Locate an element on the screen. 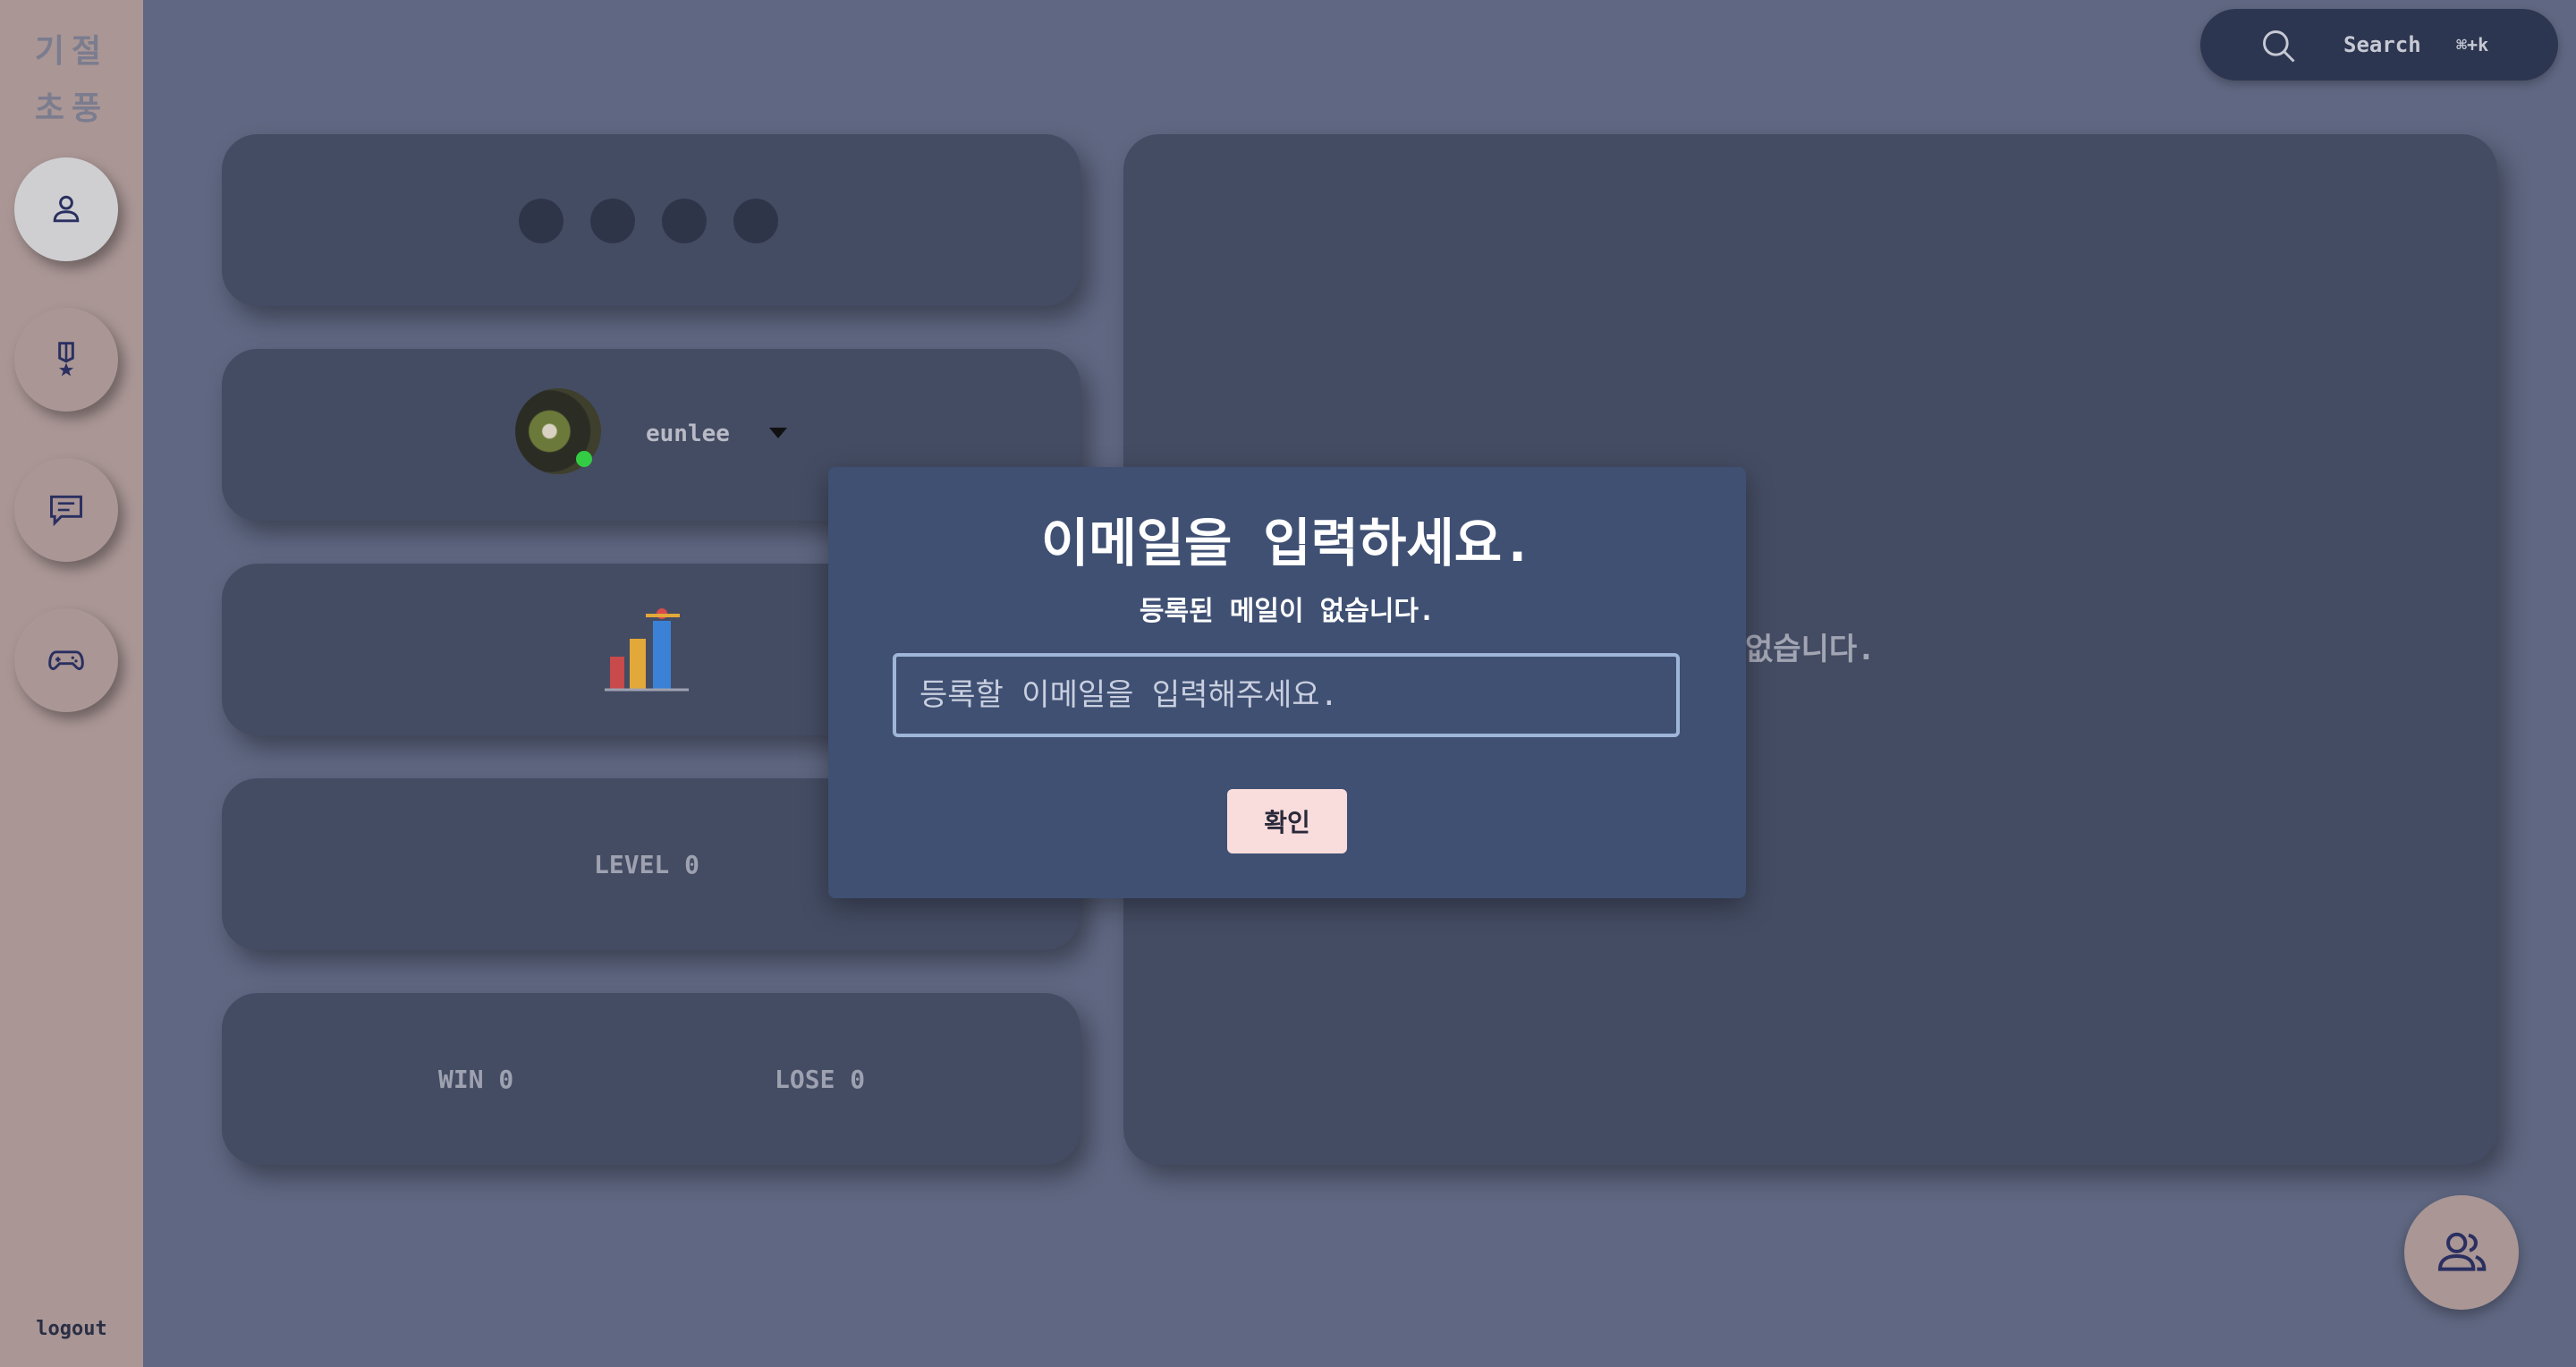  record-card: WIN 0 LOSE 0 is located at coordinates (651, 1079).